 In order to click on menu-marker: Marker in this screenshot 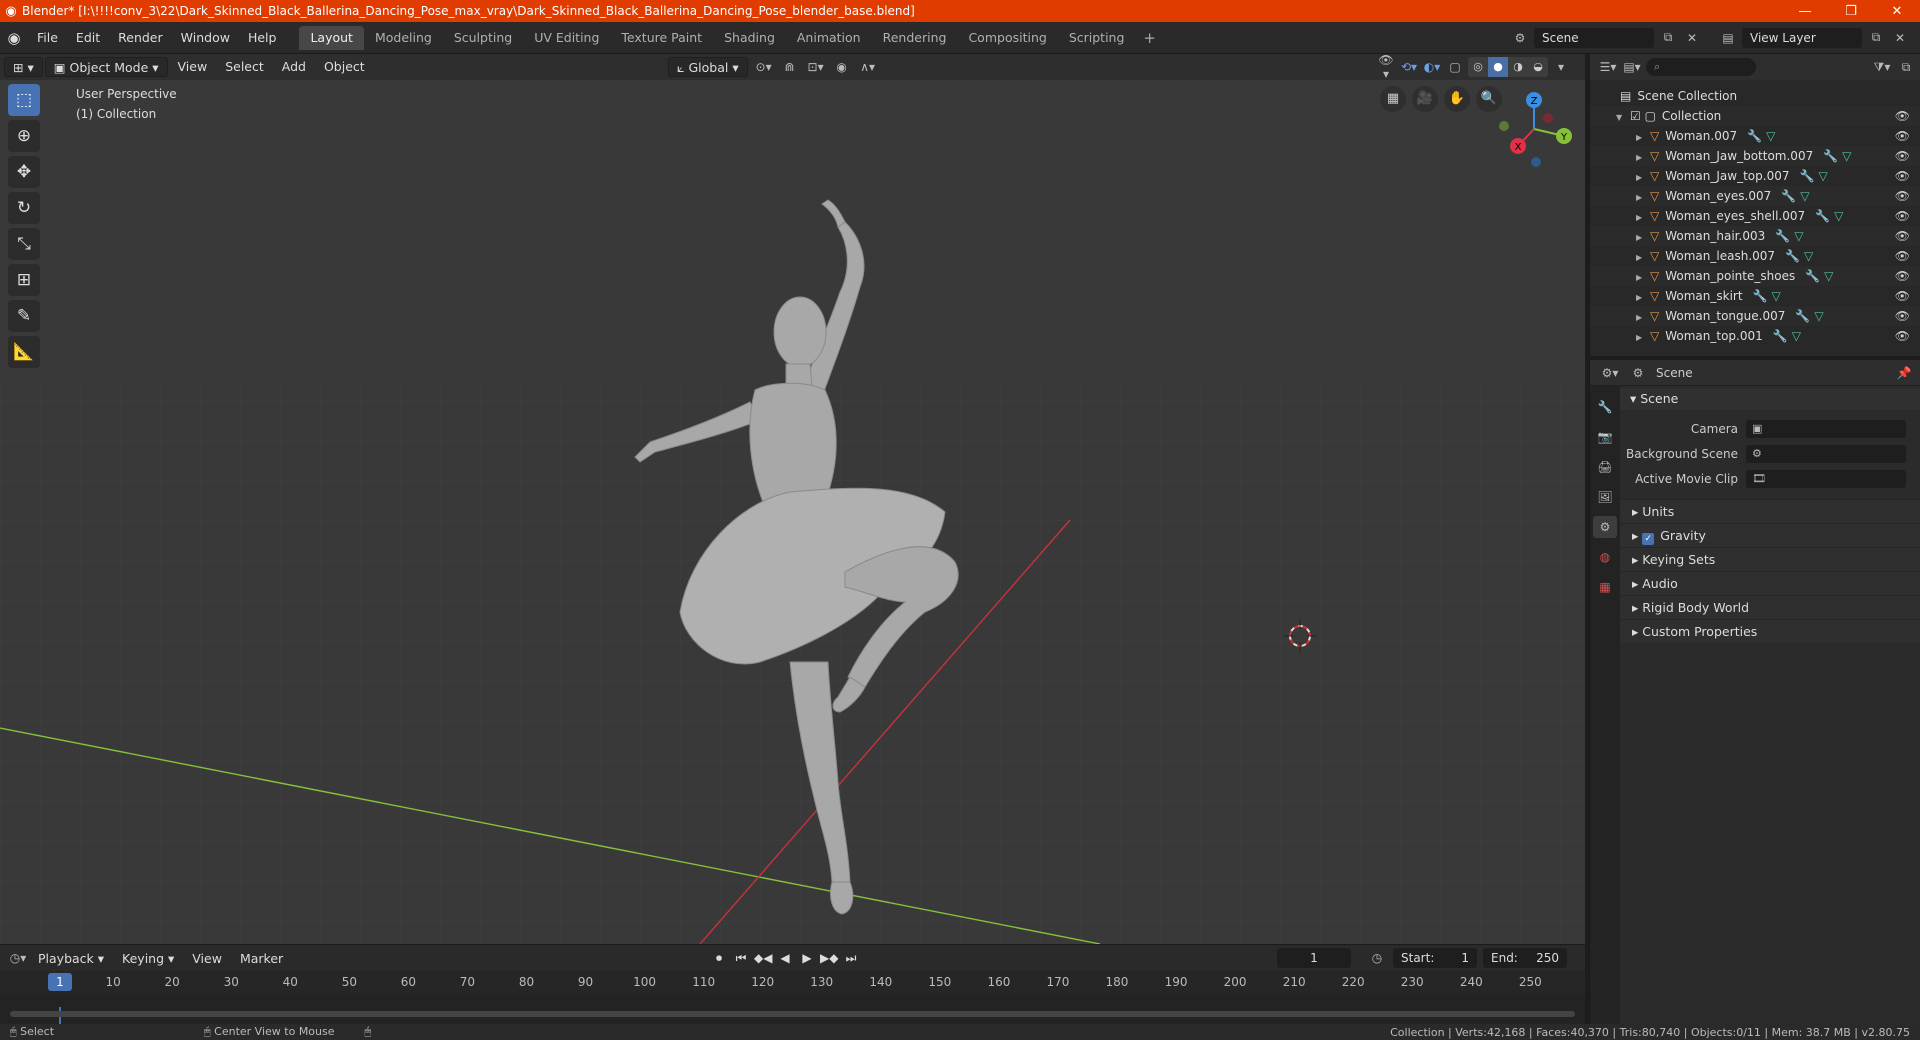, I will do `click(261, 958)`.